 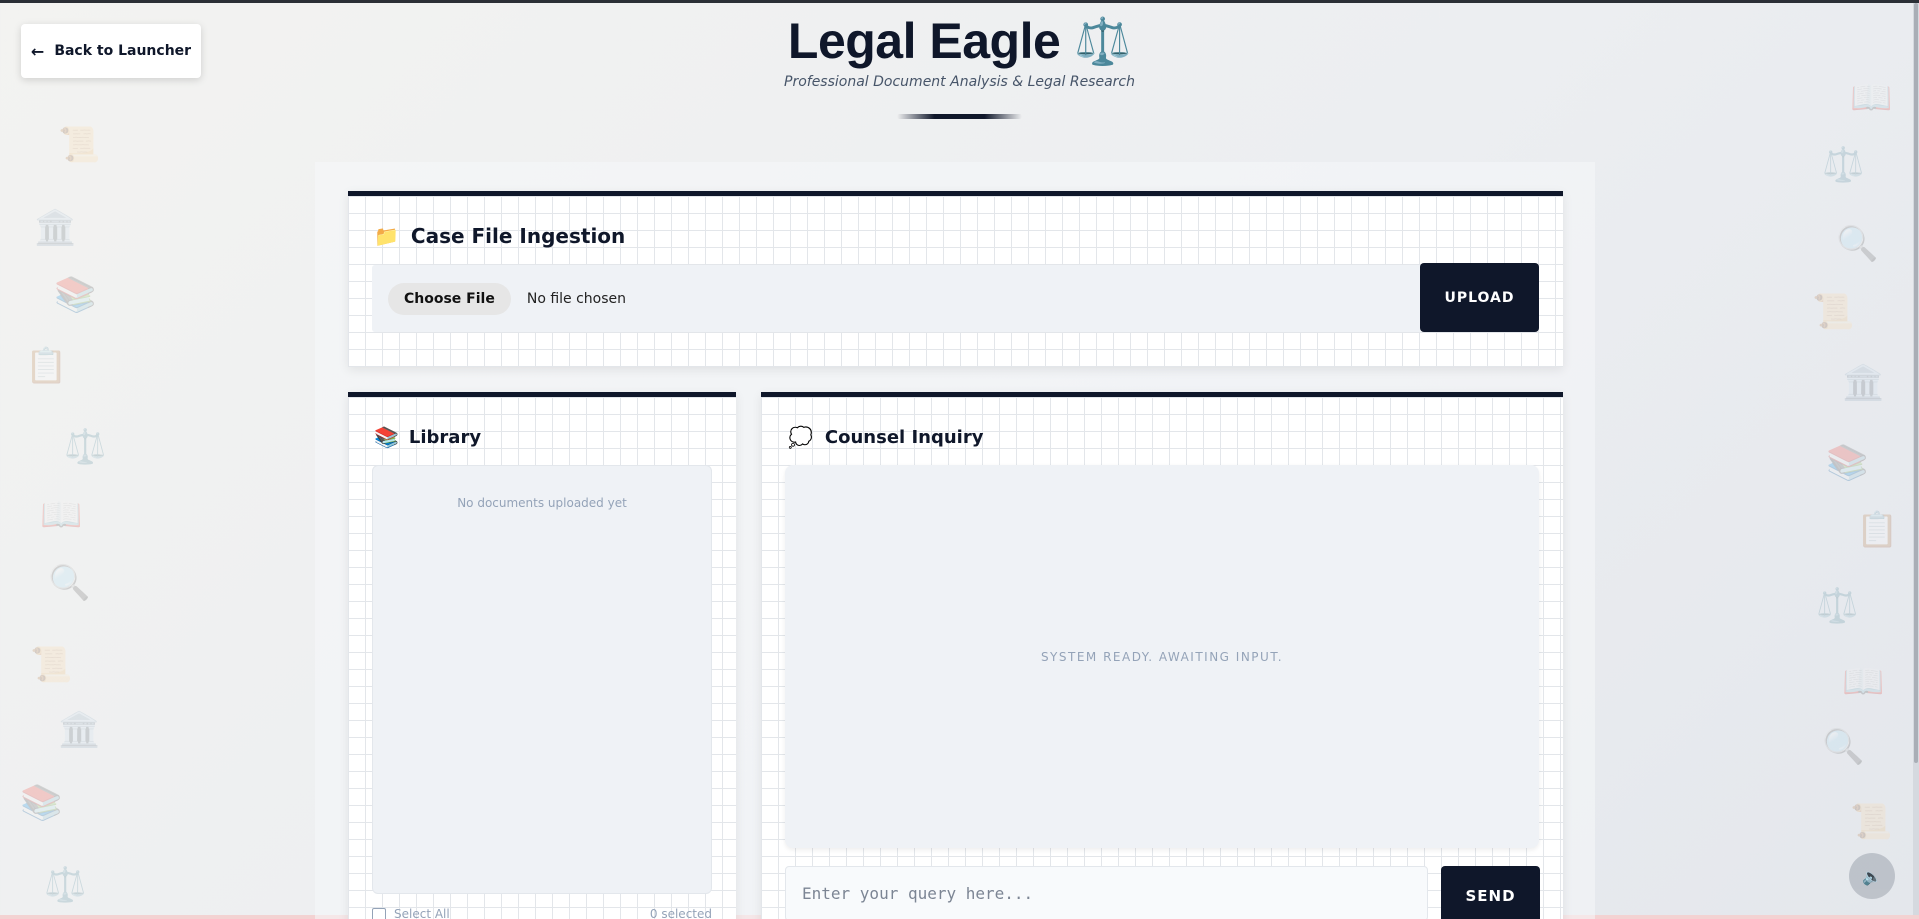 What do you see at coordinates (1916, 383) in the screenshot?
I see `page-scrollbar-thumb` at bounding box center [1916, 383].